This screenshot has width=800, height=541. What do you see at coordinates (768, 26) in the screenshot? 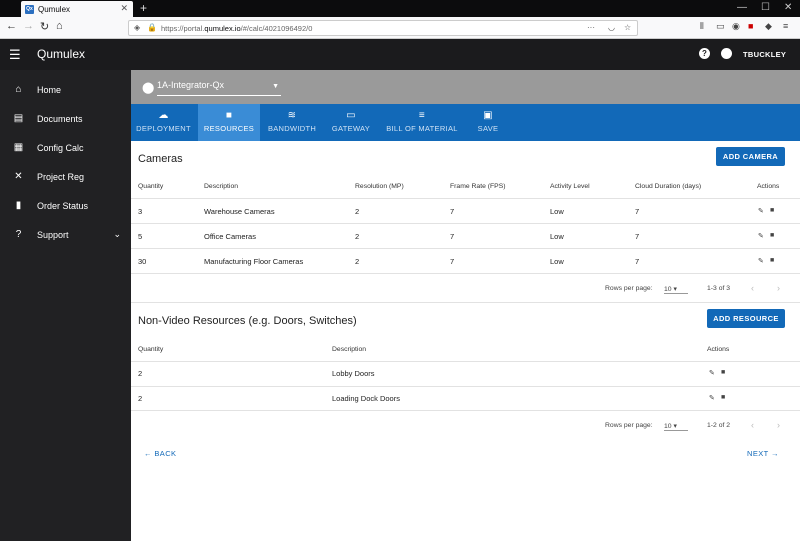
I see `shield-ext-icon: ◆` at bounding box center [768, 26].